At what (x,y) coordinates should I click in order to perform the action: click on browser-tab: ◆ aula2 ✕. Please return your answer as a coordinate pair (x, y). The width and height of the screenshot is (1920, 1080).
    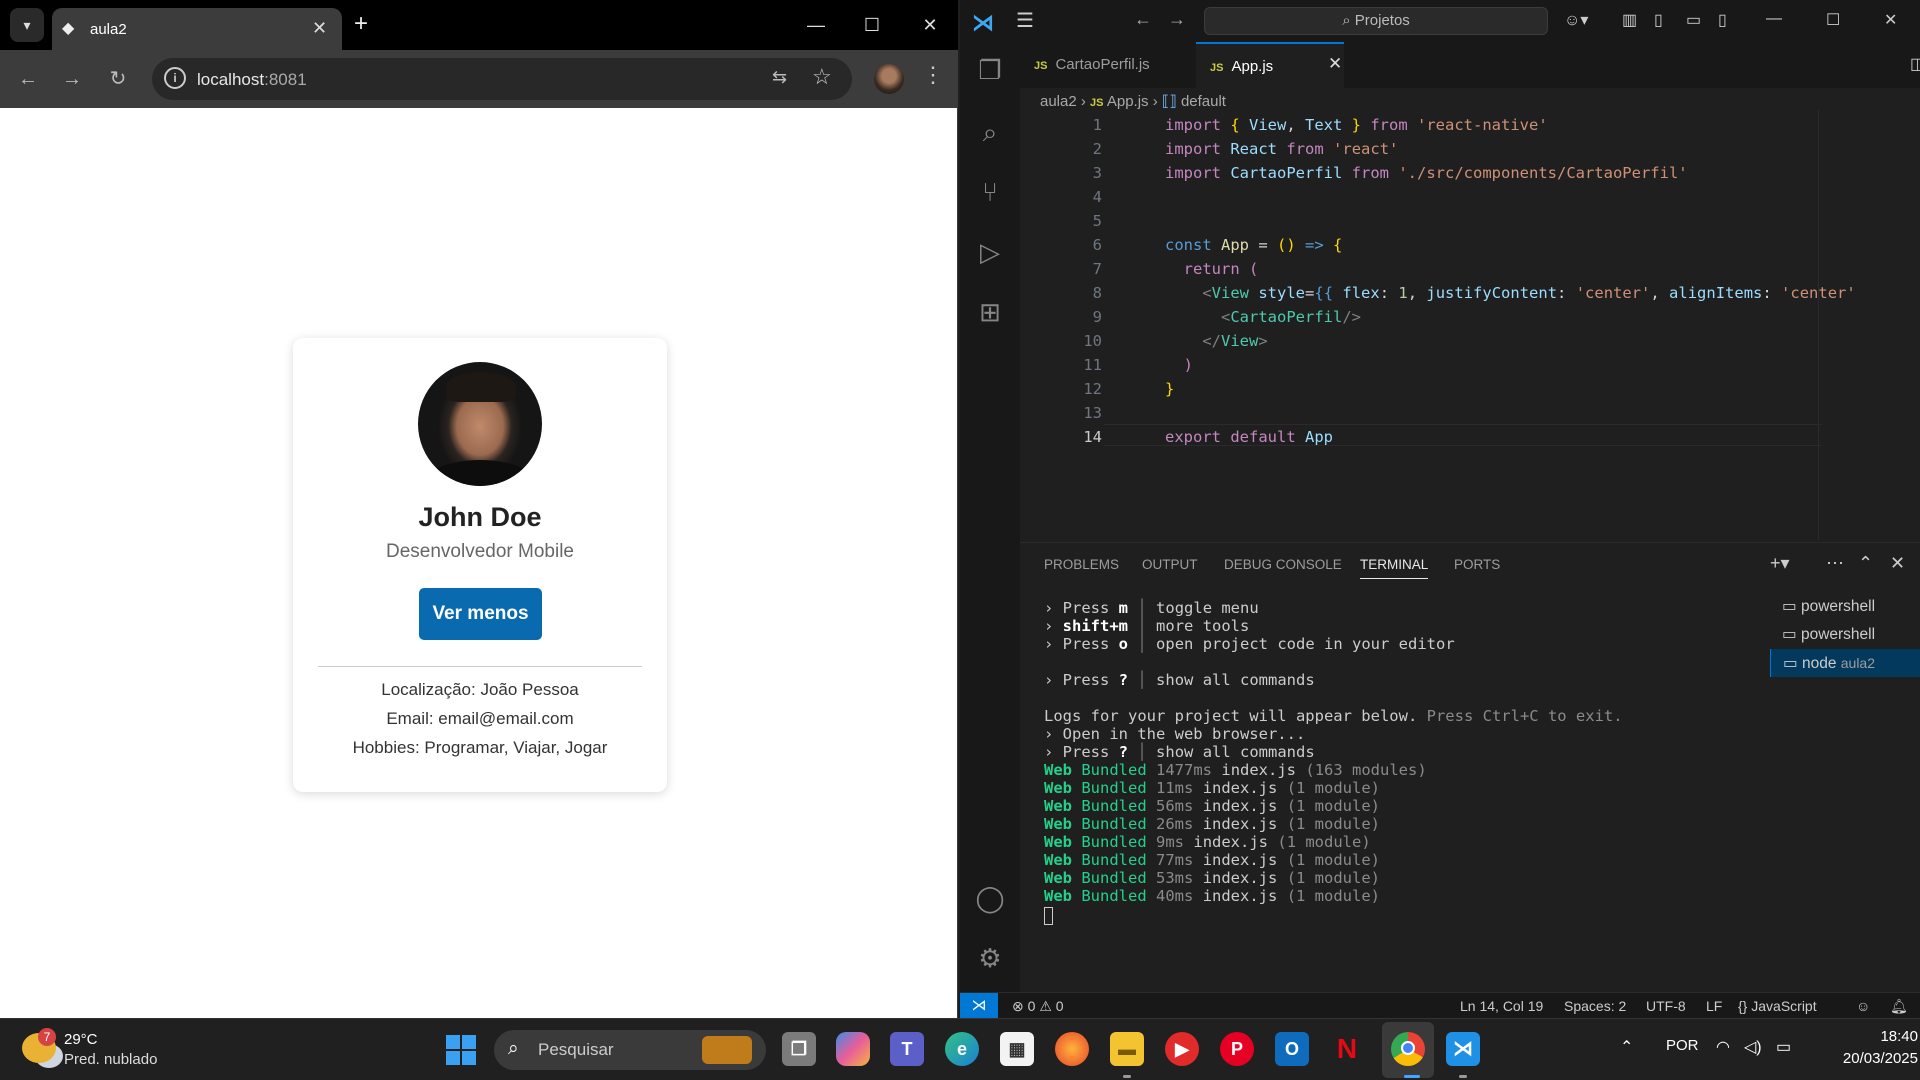
    Looking at the image, I should click on (197, 29).